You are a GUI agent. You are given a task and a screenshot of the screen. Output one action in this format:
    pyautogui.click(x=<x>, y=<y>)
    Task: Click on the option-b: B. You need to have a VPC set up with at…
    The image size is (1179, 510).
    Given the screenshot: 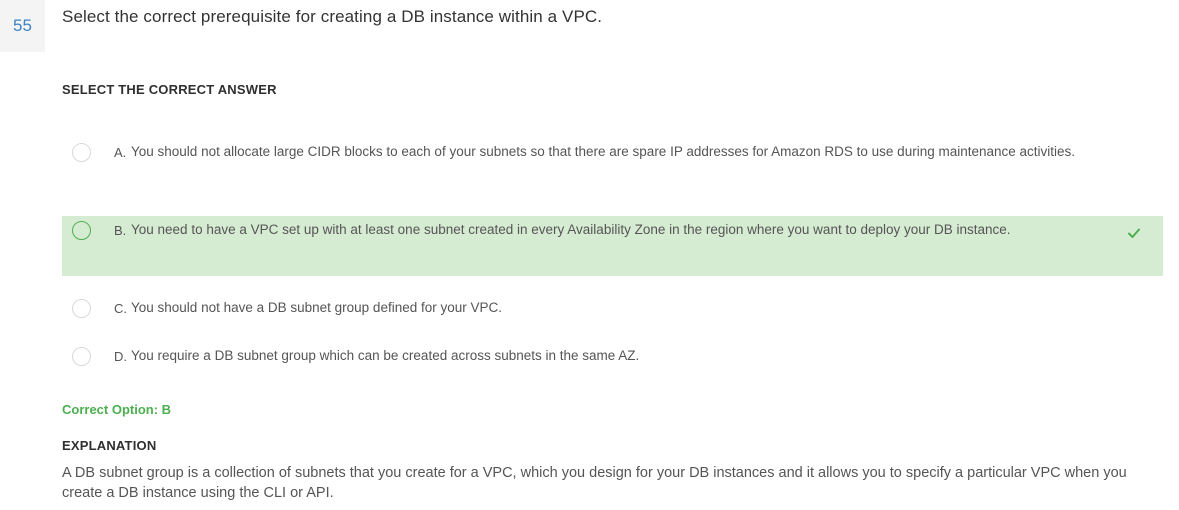 What is the action you would take?
    pyautogui.click(x=612, y=246)
    